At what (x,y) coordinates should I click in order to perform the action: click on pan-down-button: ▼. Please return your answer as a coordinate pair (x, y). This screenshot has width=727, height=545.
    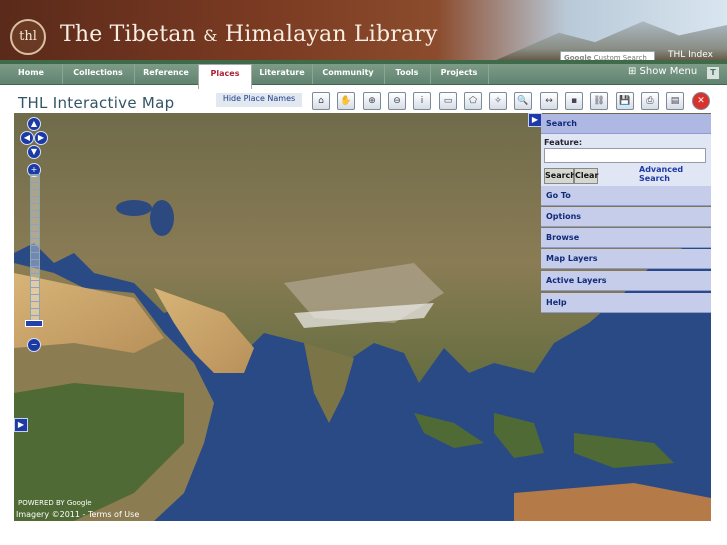
    Looking at the image, I should click on (34, 152).